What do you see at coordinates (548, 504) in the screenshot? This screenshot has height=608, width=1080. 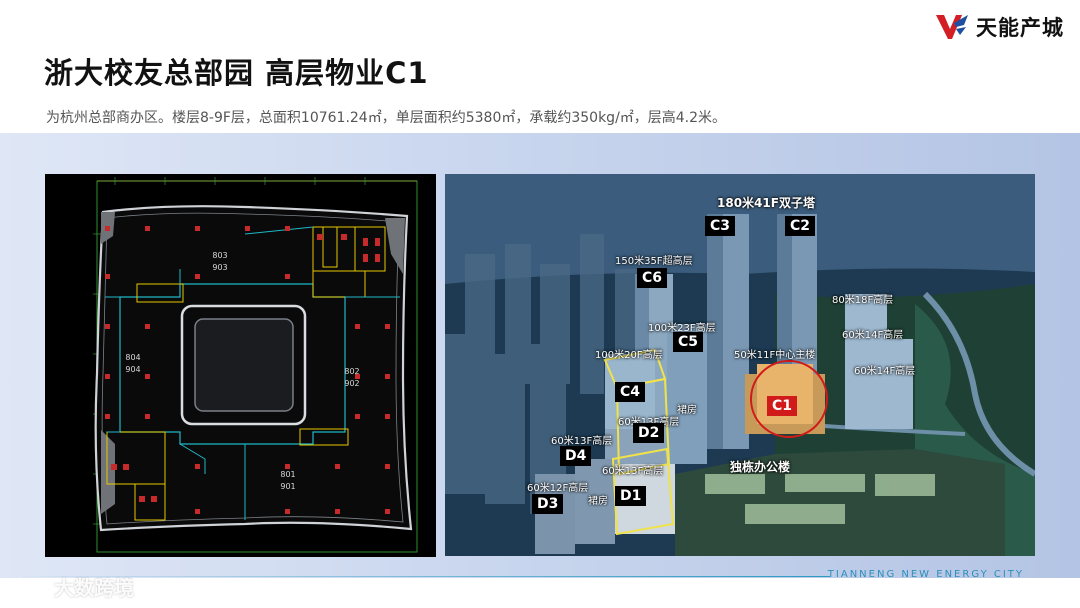 I see `tag-d3: D3` at bounding box center [548, 504].